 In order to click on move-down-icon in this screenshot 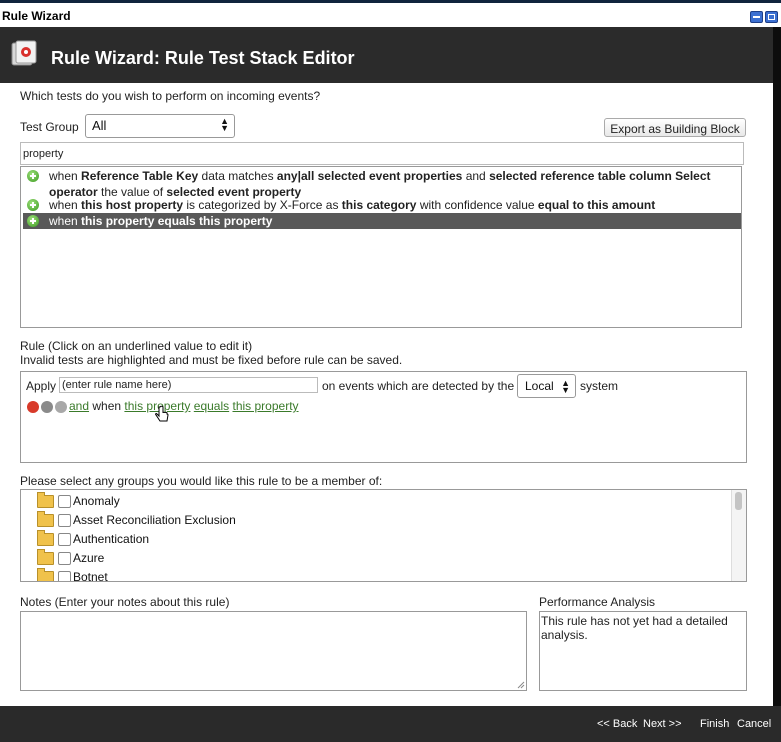, I will do `click(47, 407)`.